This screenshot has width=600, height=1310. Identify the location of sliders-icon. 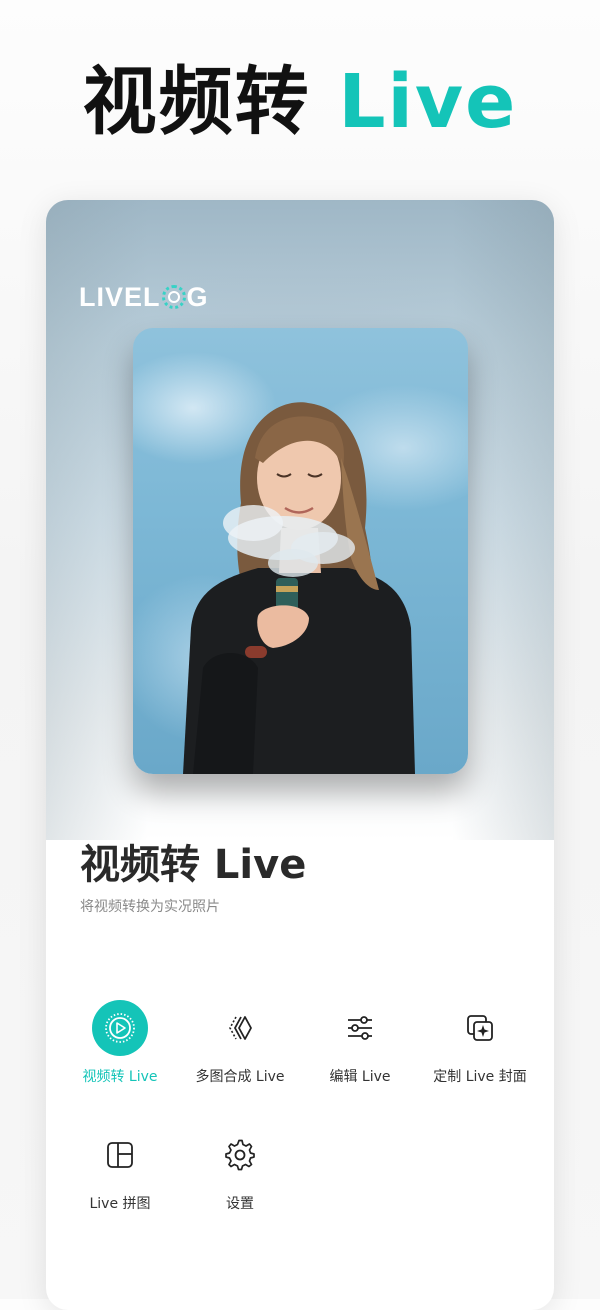
(360, 1028).